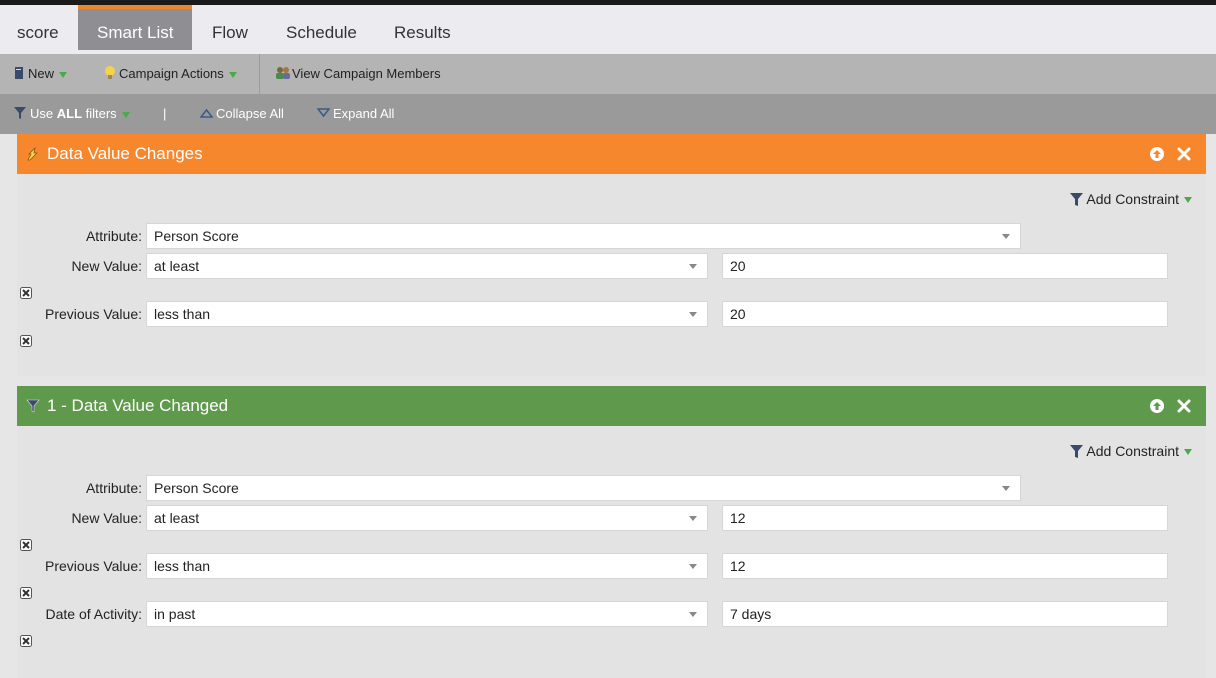 The width and height of the screenshot is (1216, 678). Describe the element at coordinates (110, 72) in the screenshot. I see `lightbulb-icon` at that location.